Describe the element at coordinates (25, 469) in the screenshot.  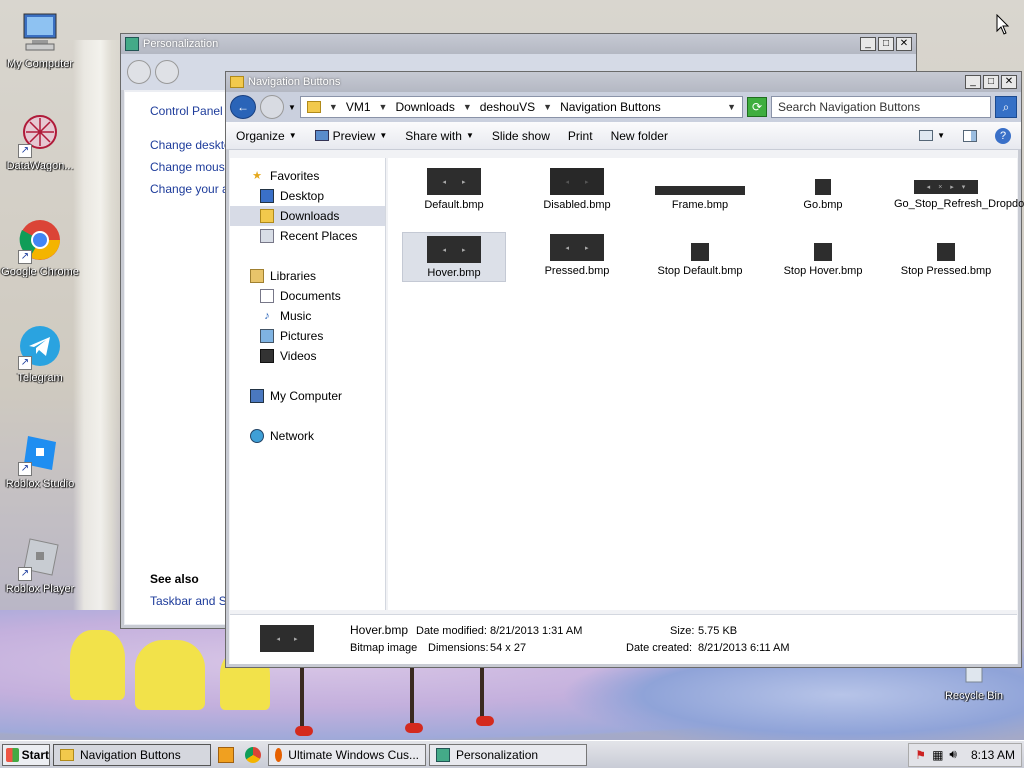
I see `shortcut-arrow-icon: ↗` at that location.